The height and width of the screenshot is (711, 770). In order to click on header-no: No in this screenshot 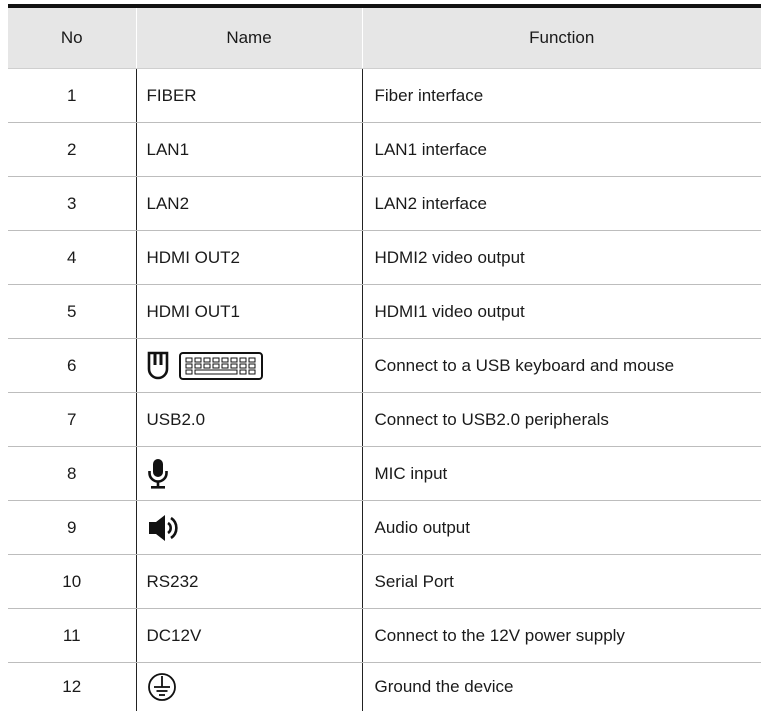, I will do `click(72, 37)`.